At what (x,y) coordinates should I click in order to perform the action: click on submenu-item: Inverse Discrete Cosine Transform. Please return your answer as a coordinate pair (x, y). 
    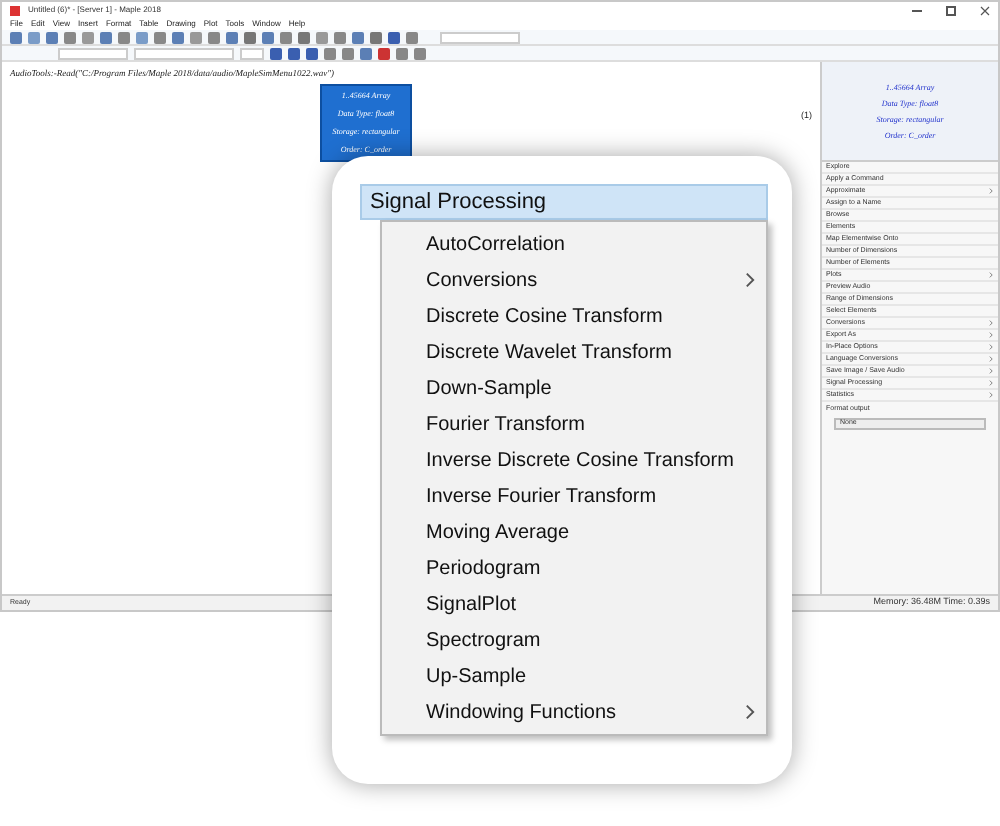
    Looking at the image, I should click on (574, 460).